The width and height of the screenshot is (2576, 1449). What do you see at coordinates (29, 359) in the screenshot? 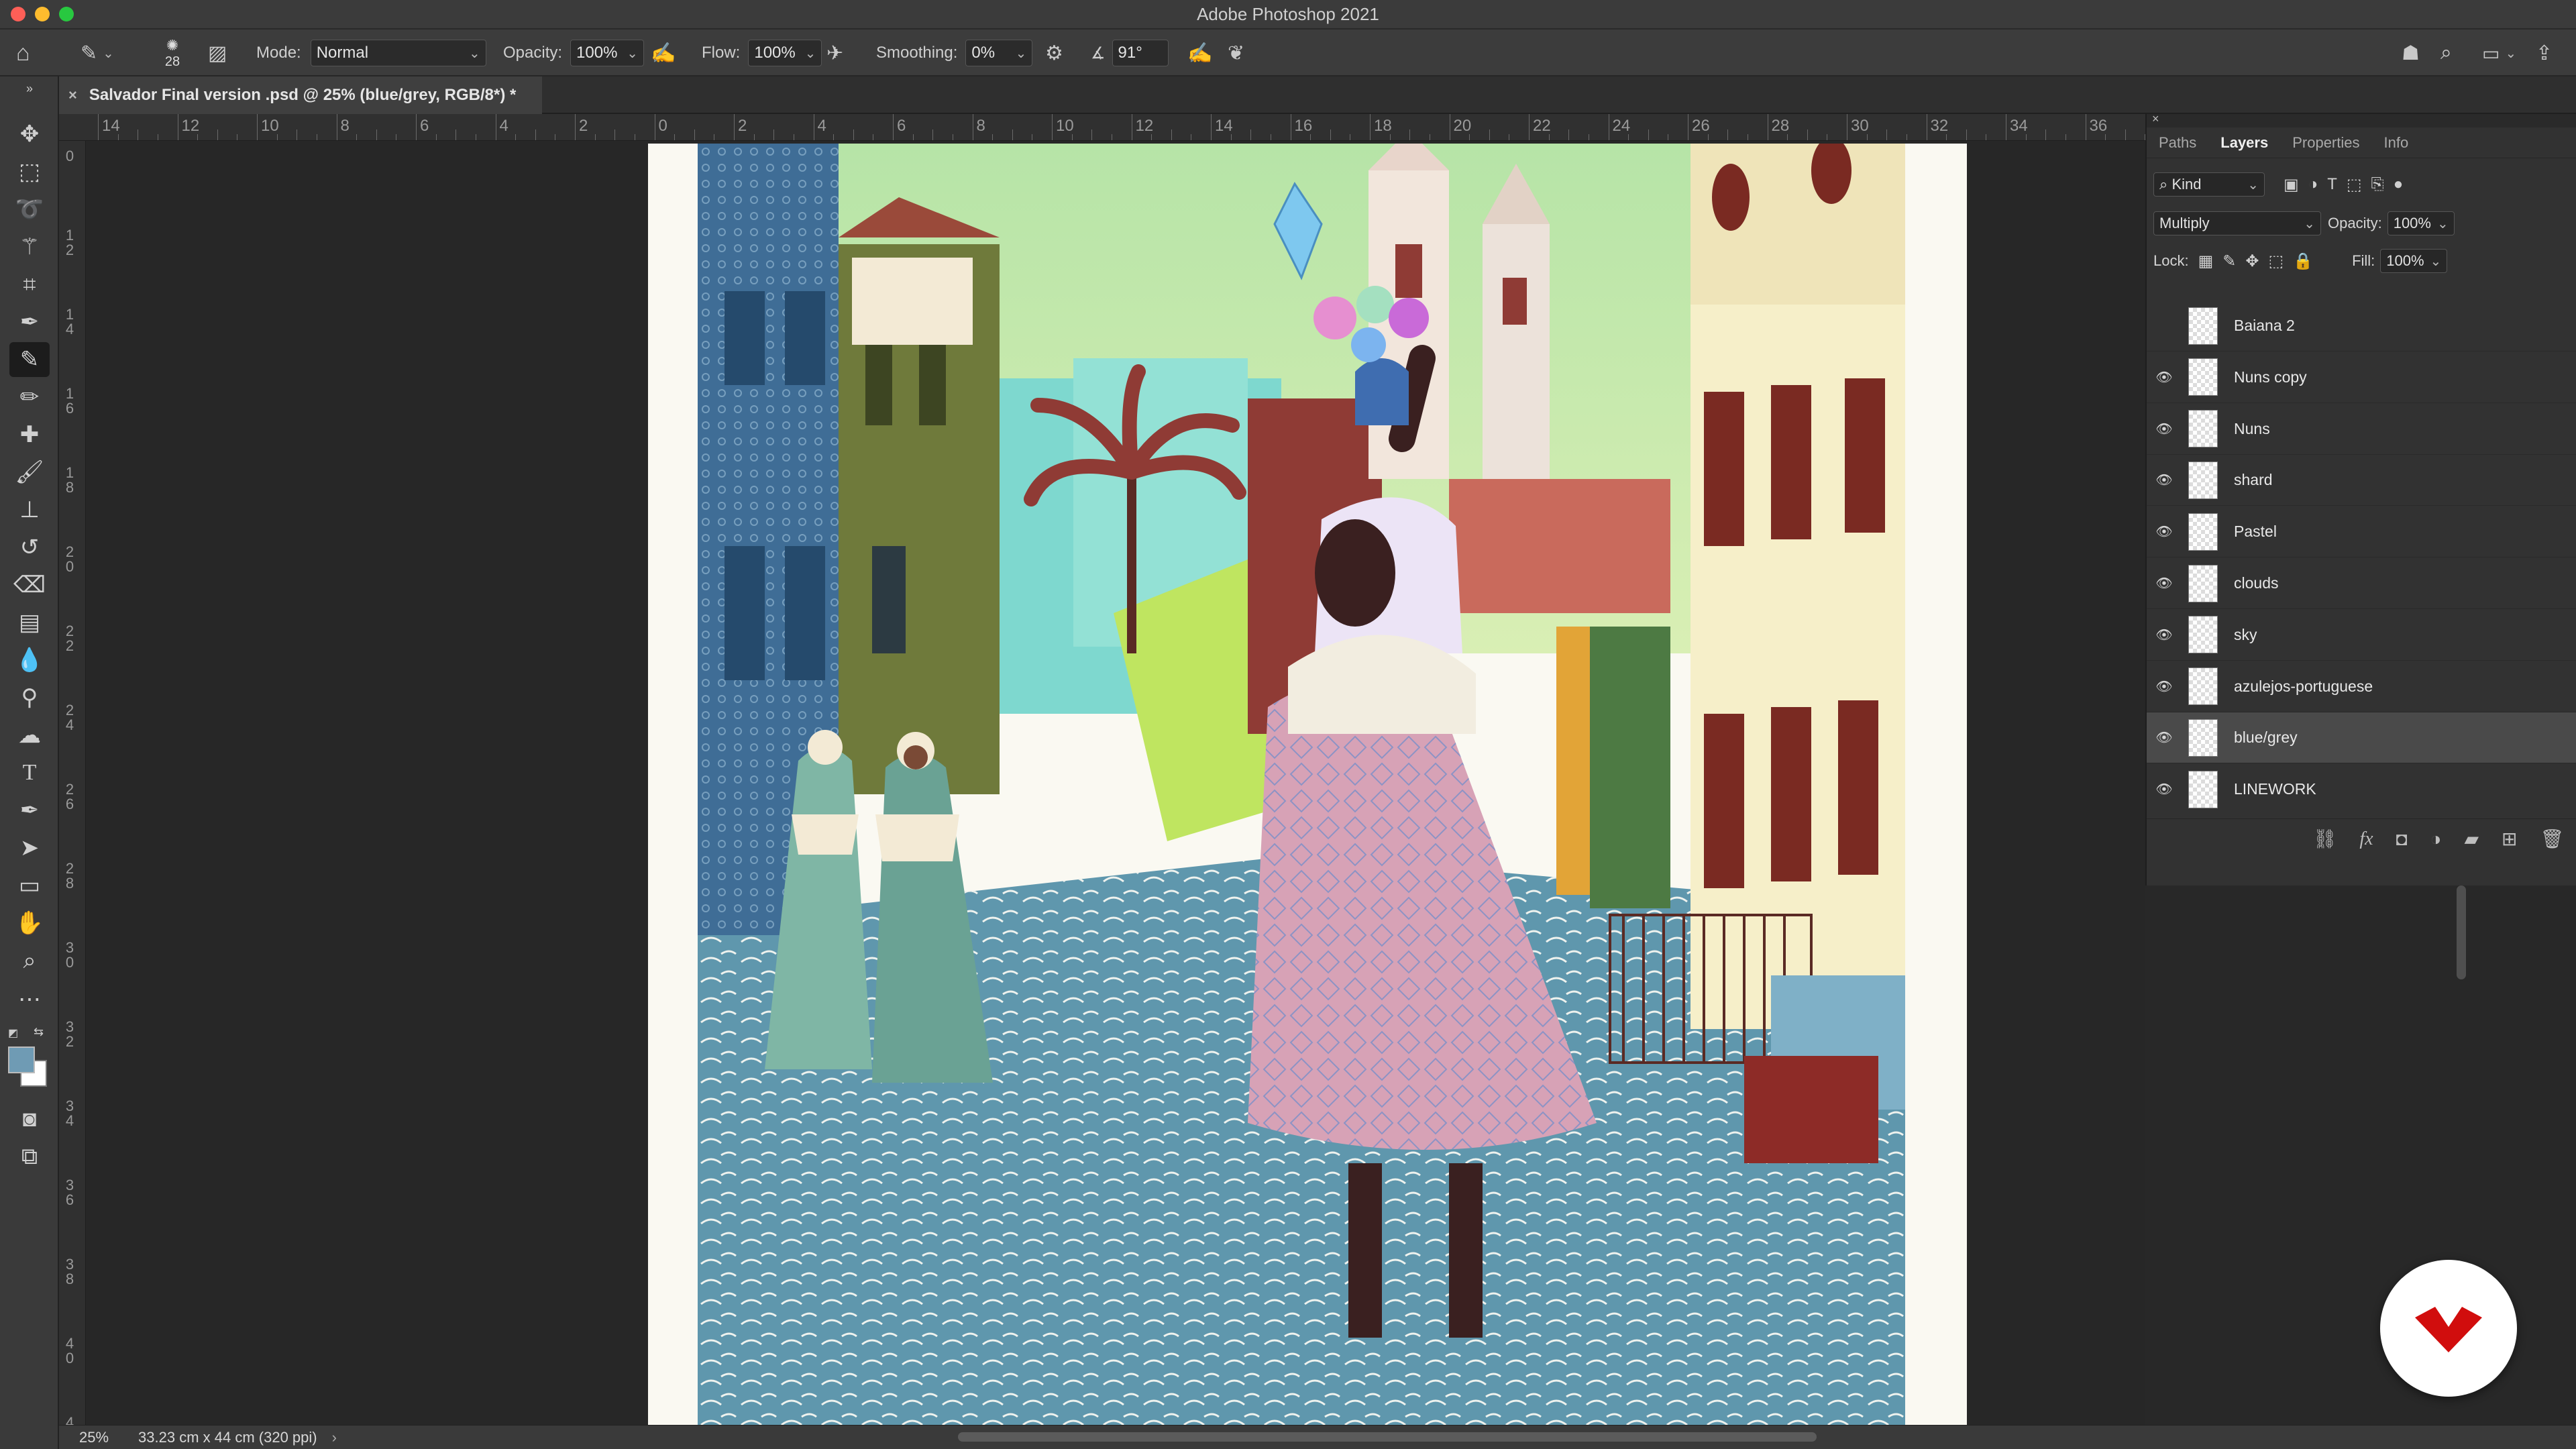
I see `brush-tool-icon: ✎` at bounding box center [29, 359].